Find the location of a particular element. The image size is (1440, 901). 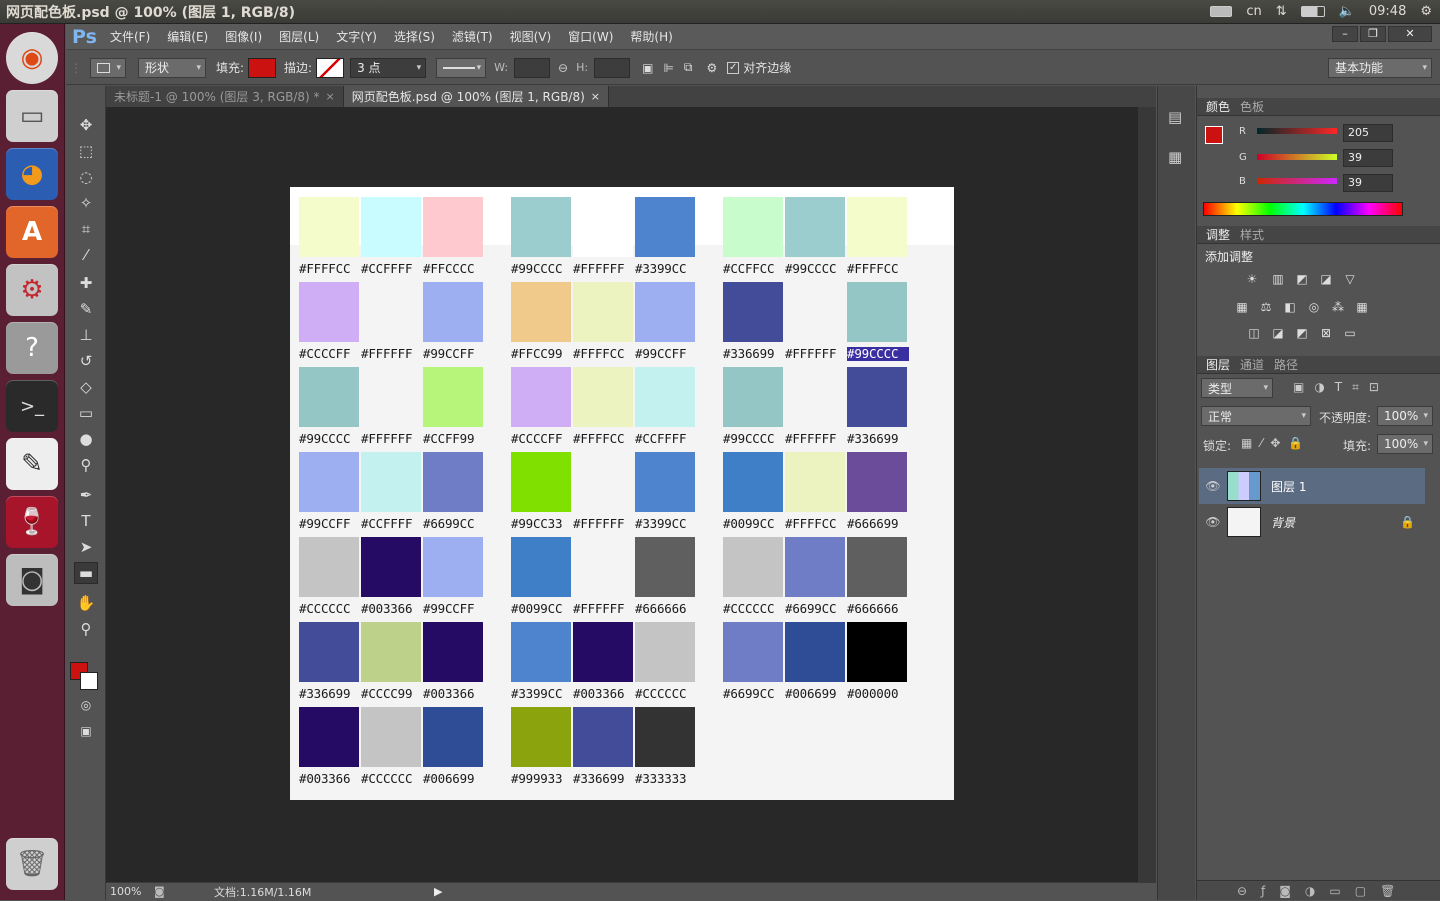

background-color-swatch is located at coordinates (89, 681).